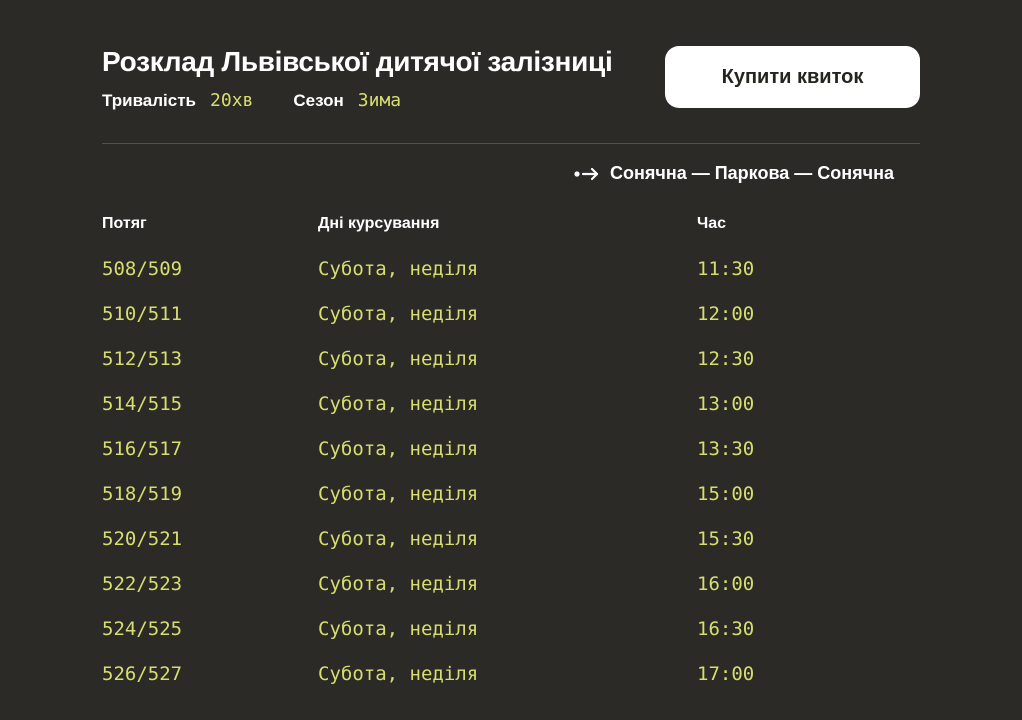 This screenshot has width=1022, height=720. I want to click on page-title: Розклад Львівської дитячої залізниці, so click(357, 61).